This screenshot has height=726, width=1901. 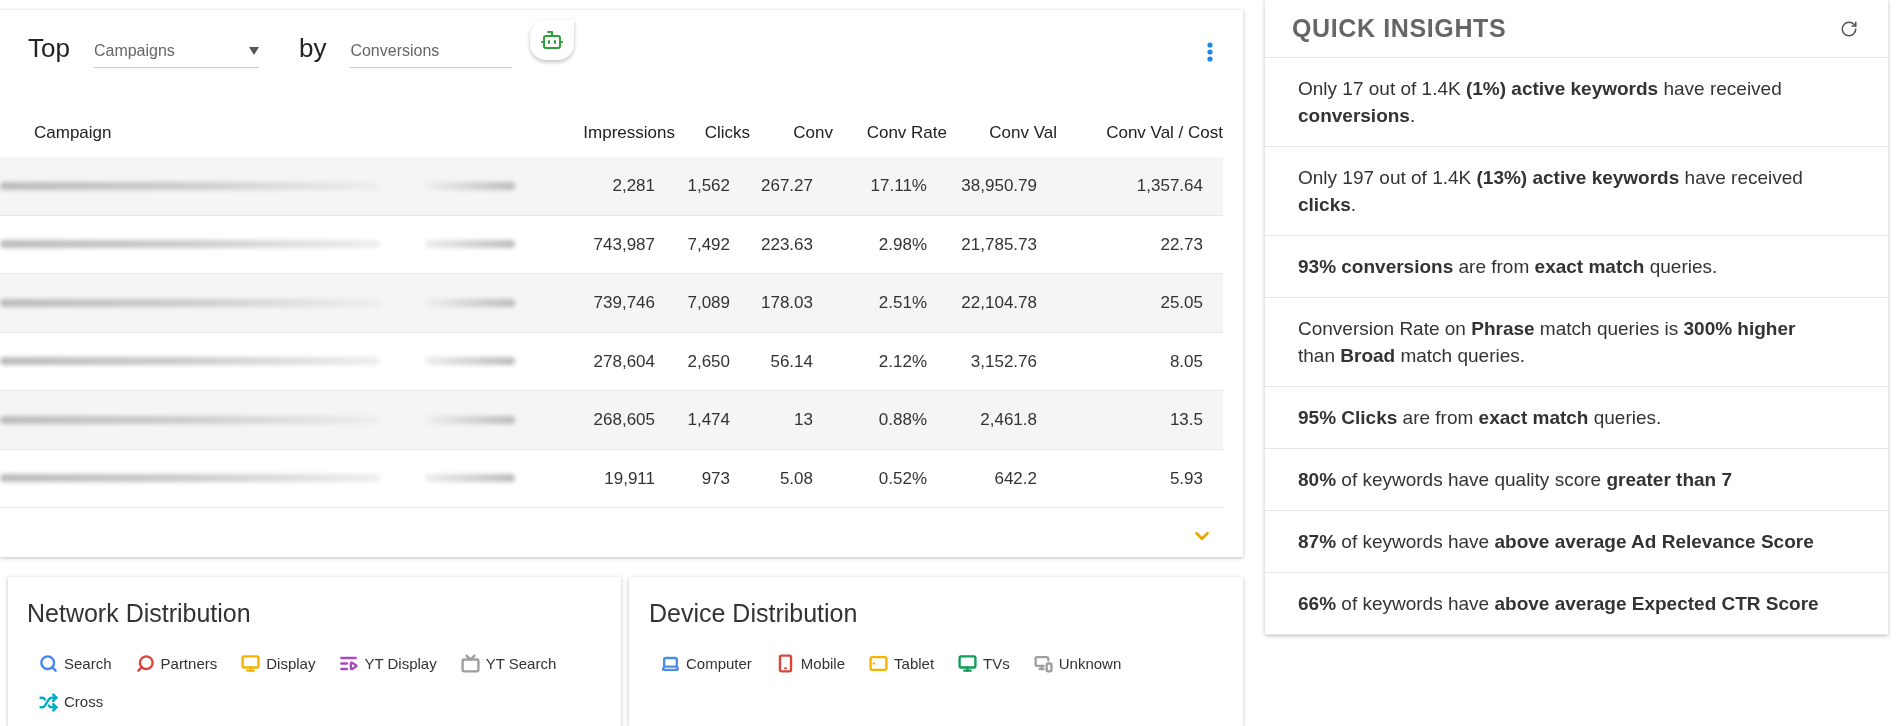 What do you see at coordinates (629, 478) in the screenshot?
I see `table-cell-text: 19,911` at bounding box center [629, 478].